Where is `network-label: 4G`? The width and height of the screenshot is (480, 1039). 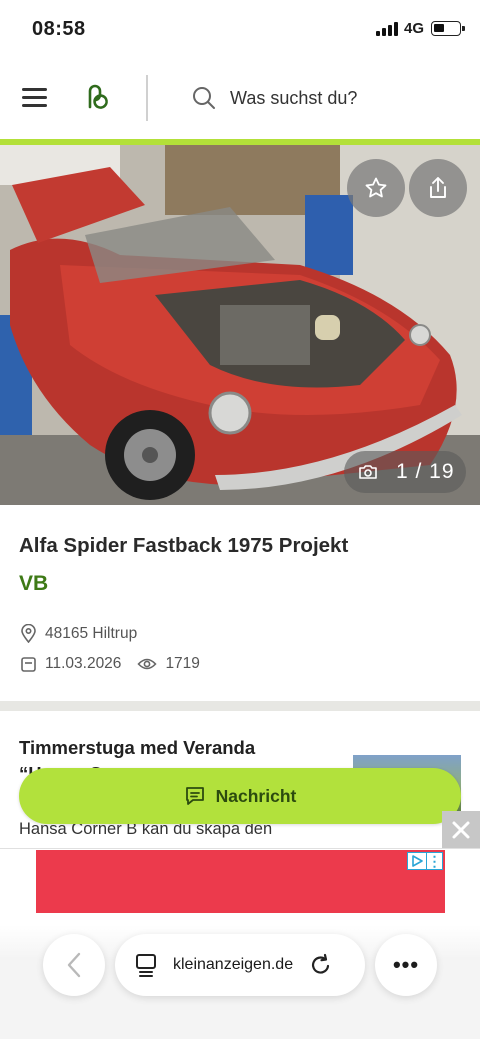 network-label: 4G is located at coordinates (414, 28).